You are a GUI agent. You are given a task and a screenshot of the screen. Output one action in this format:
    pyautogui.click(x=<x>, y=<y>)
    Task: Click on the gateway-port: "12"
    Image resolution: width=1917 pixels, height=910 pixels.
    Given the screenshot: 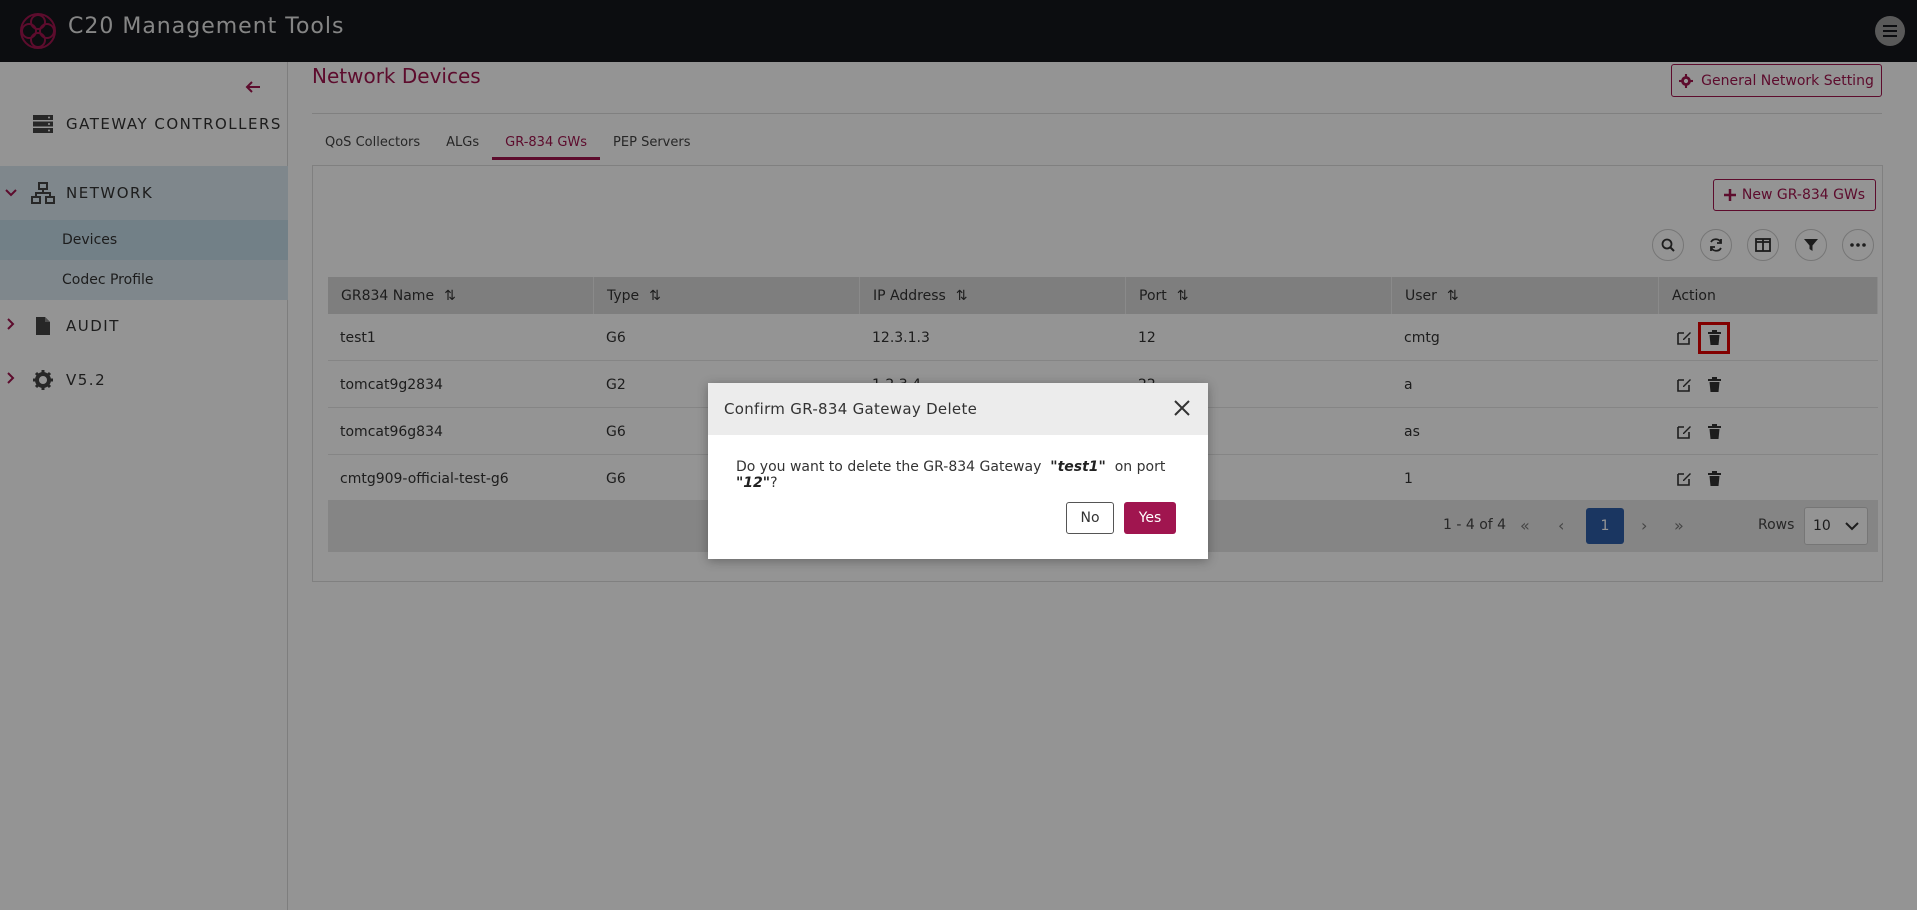 What is the action you would take?
    pyautogui.click(x=753, y=483)
    